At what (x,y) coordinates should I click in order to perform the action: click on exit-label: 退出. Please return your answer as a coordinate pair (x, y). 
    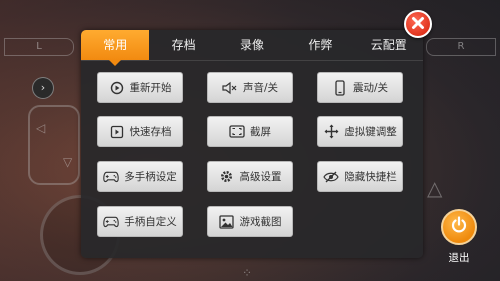
    Looking at the image, I should click on (459, 258).